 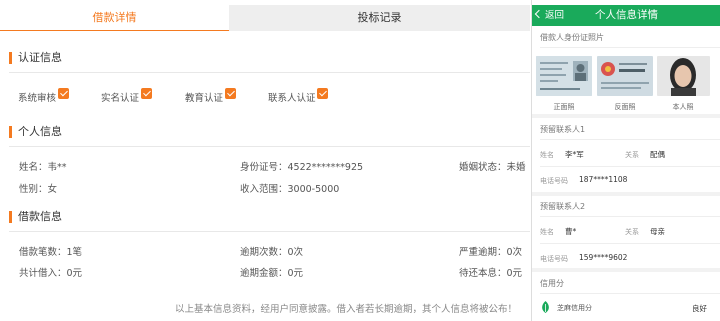 What do you see at coordinates (547, 232) in the screenshot?
I see `contact2-name-label: 姓名` at bounding box center [547, 232].